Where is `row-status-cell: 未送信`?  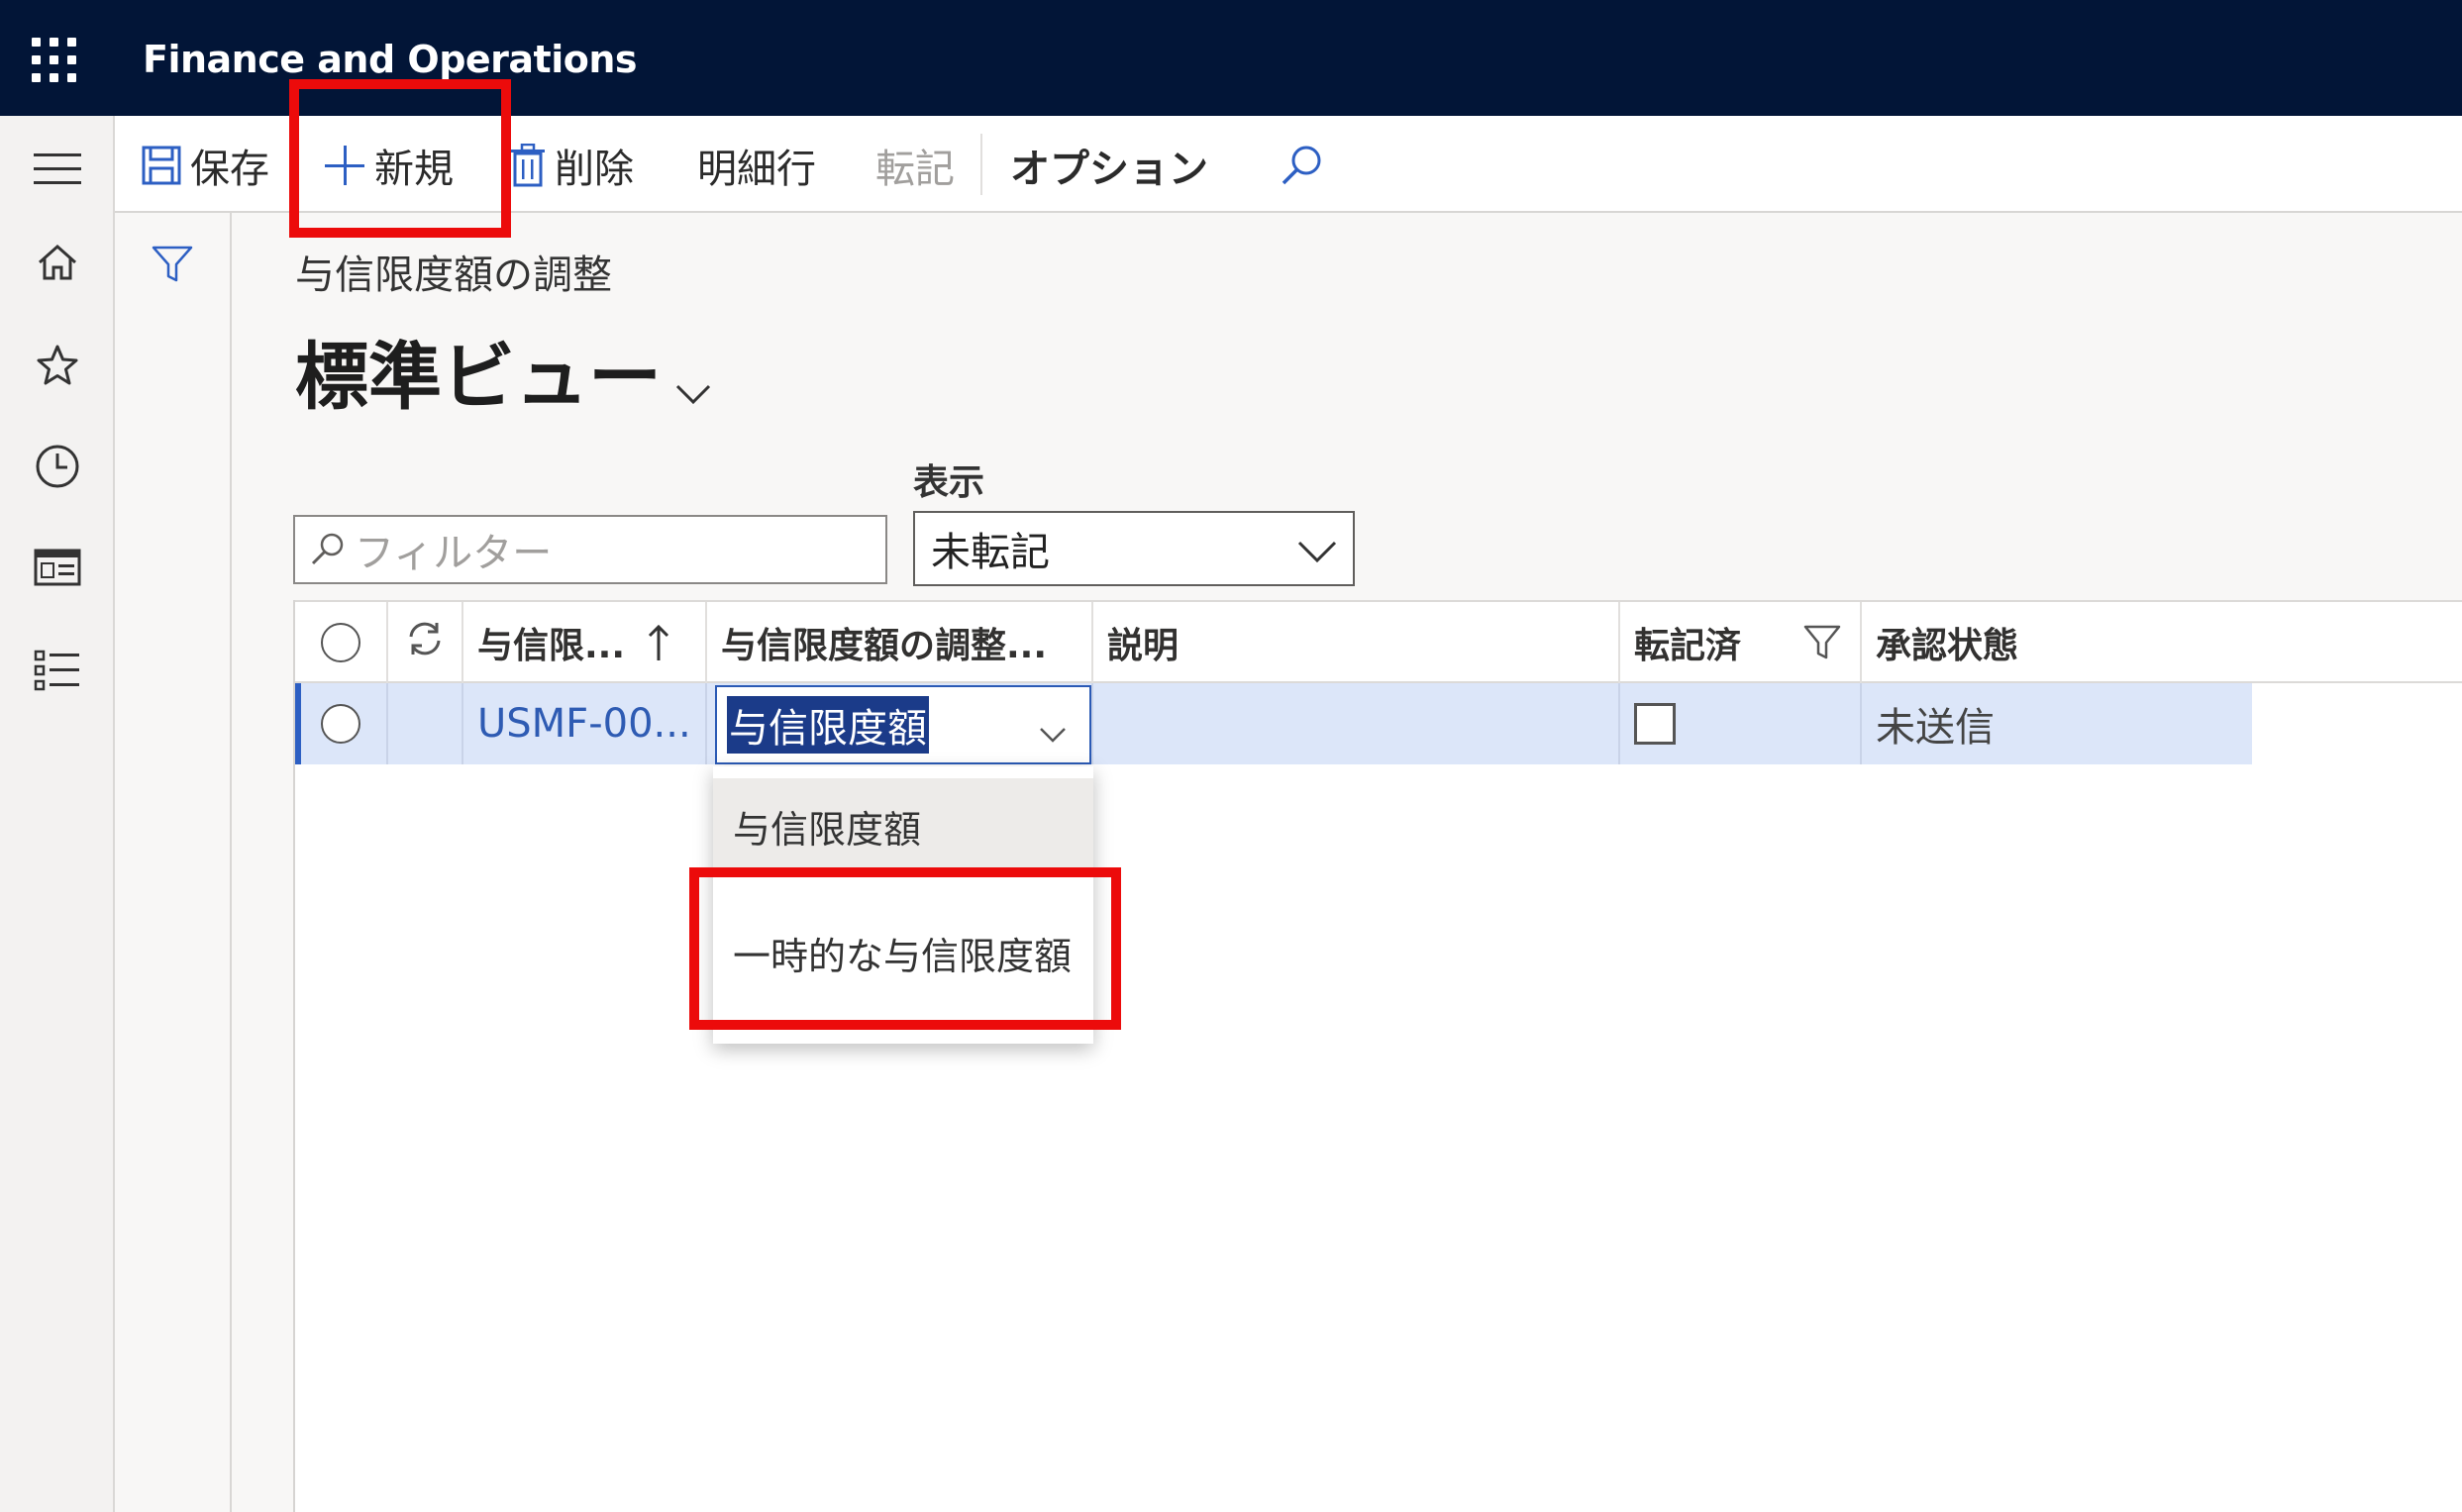
row-status-cell: 未送信 is located at coordinates (2057, 723).